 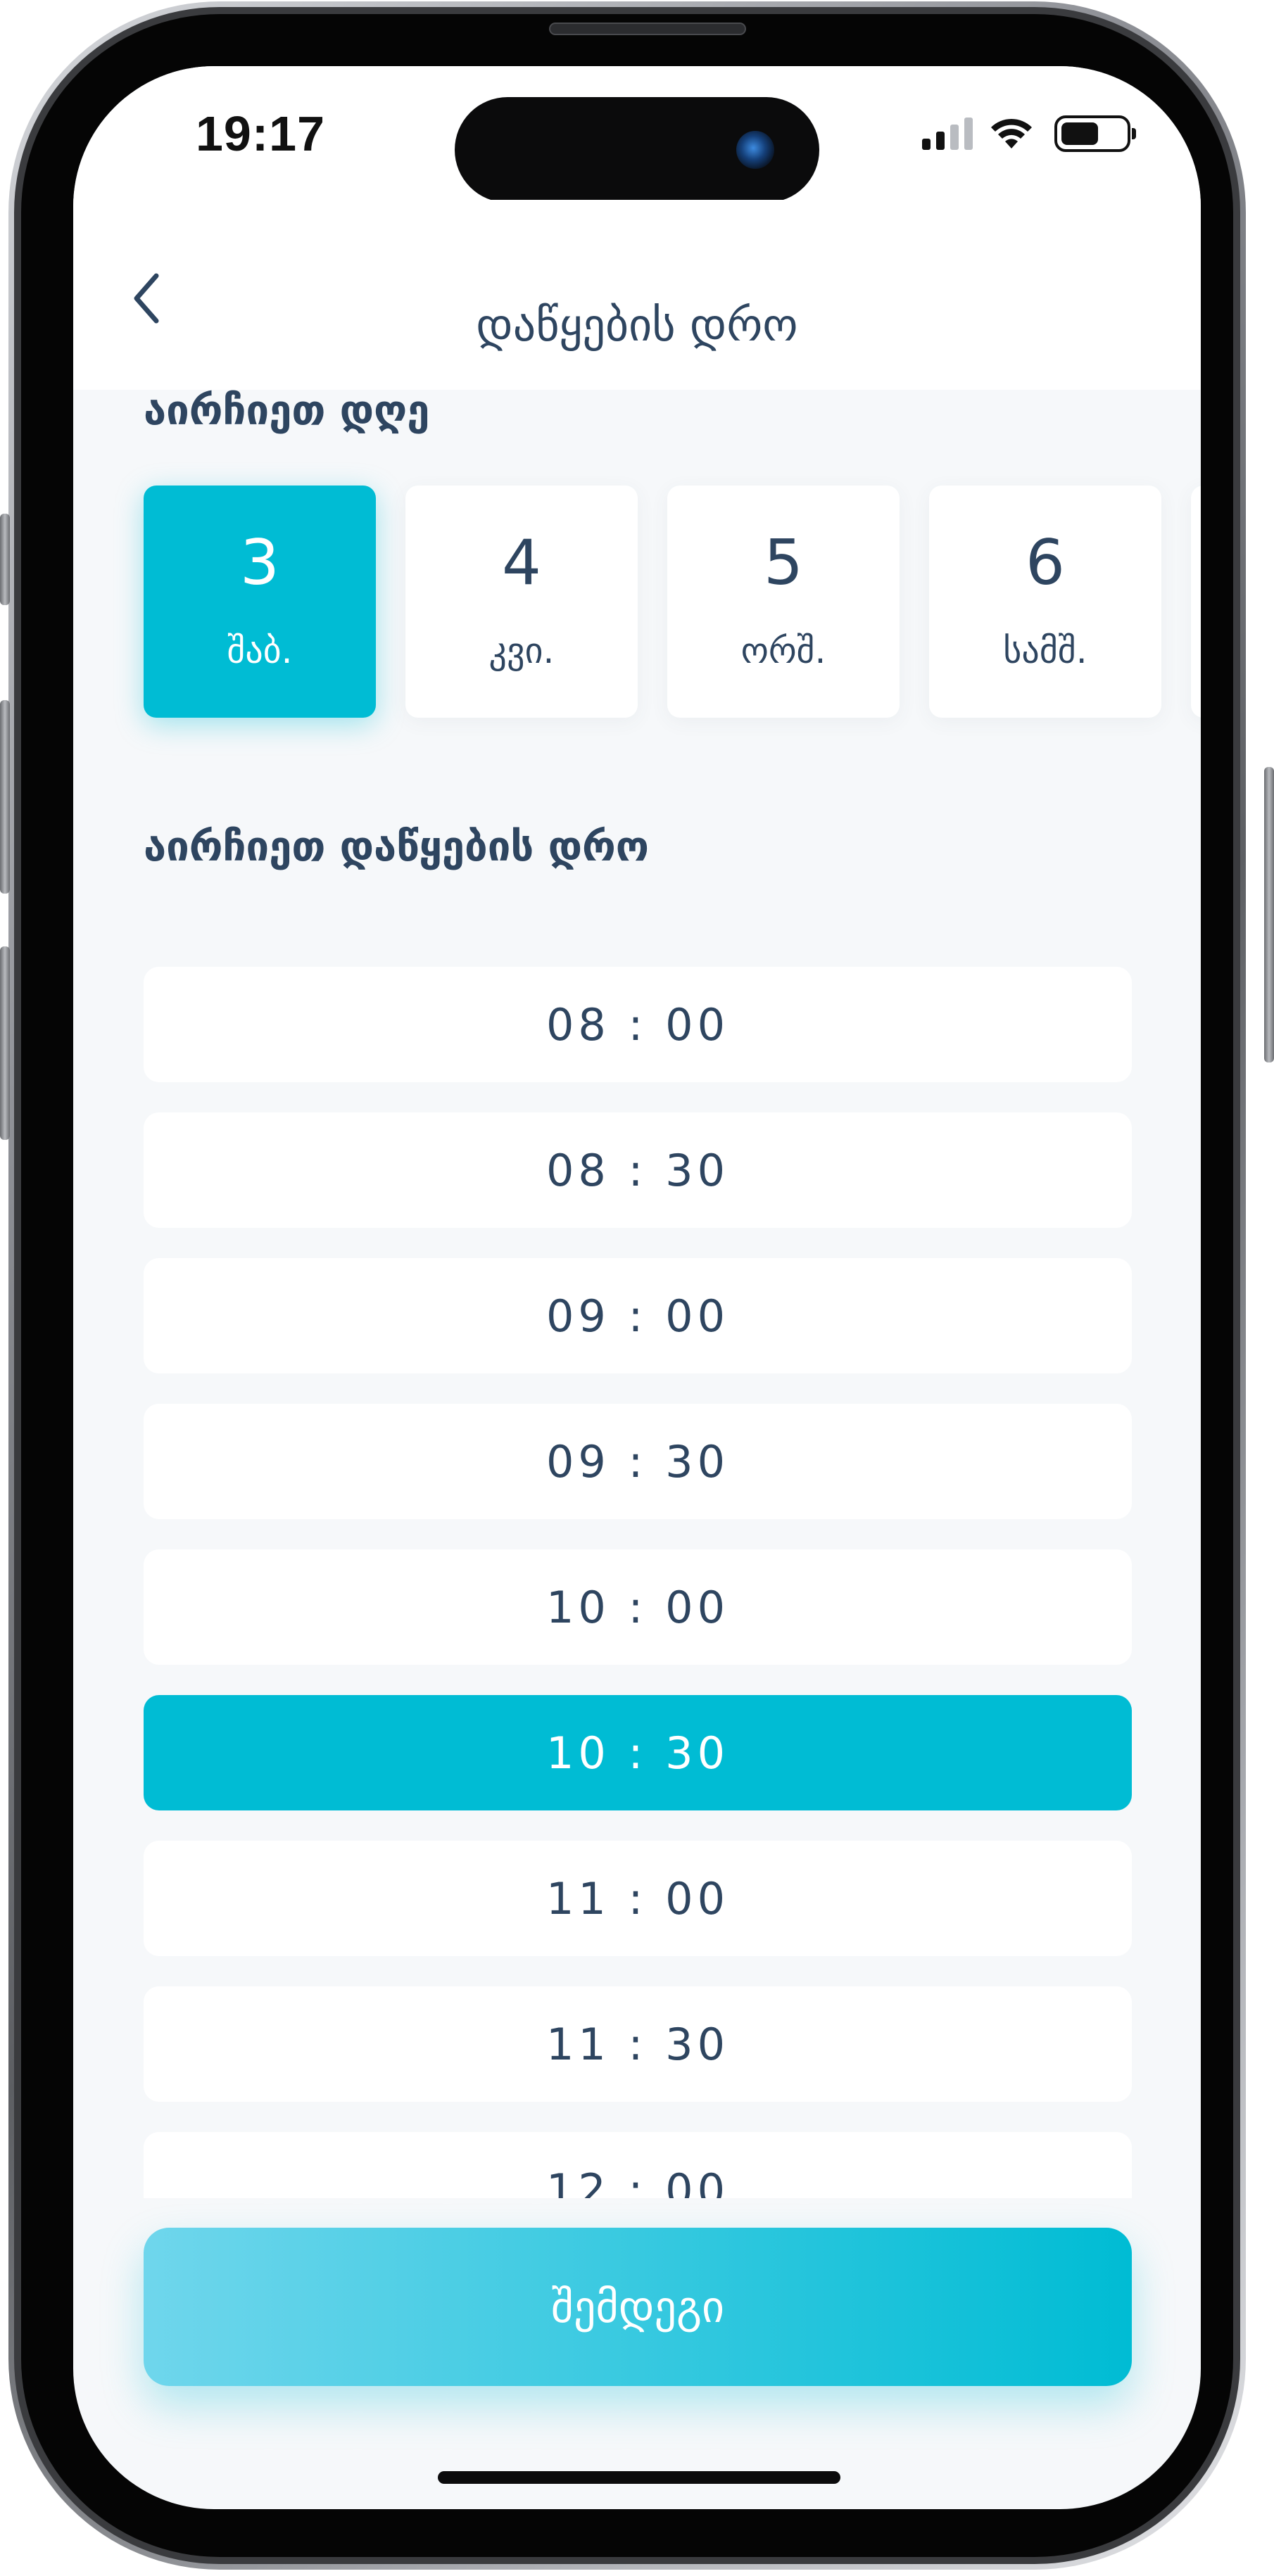 What do you see at coordinates (287, 410) in the screenshot?
I see `select-day-heading: აირჩიეთ დღე` at bounding box center [287, 410].